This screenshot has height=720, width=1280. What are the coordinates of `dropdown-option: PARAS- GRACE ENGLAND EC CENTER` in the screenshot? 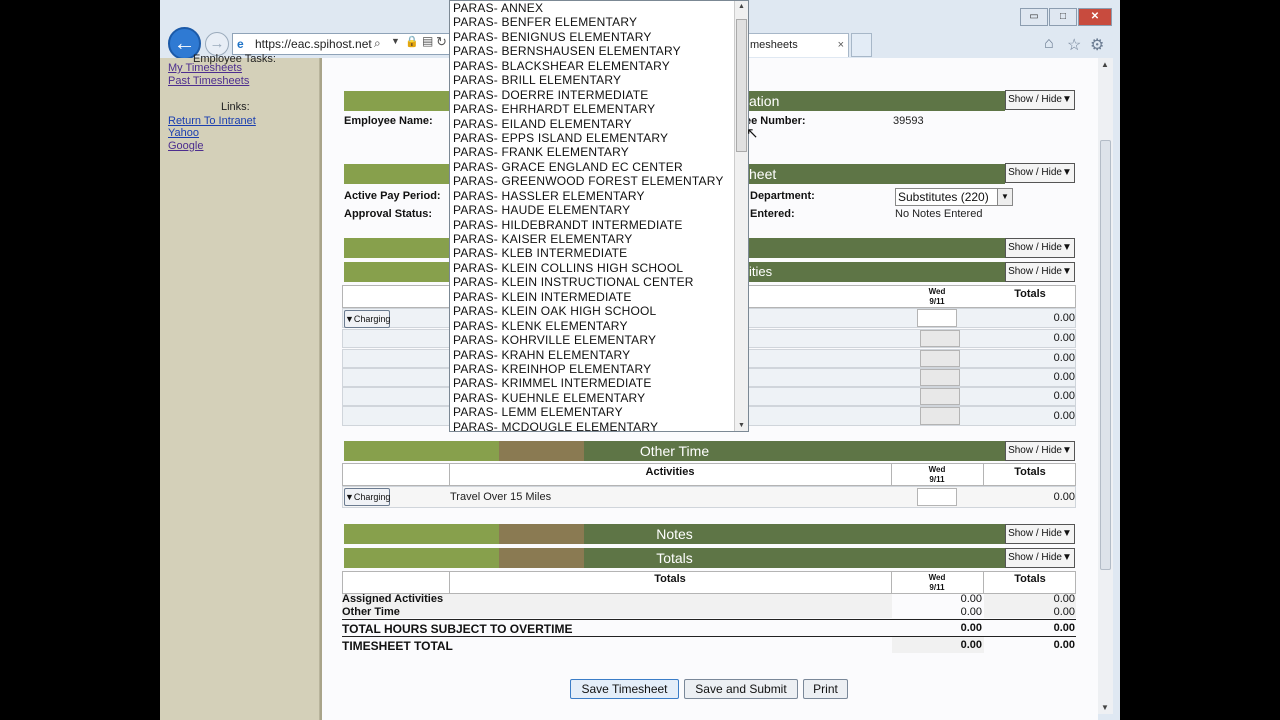 It's located at (599, 167).